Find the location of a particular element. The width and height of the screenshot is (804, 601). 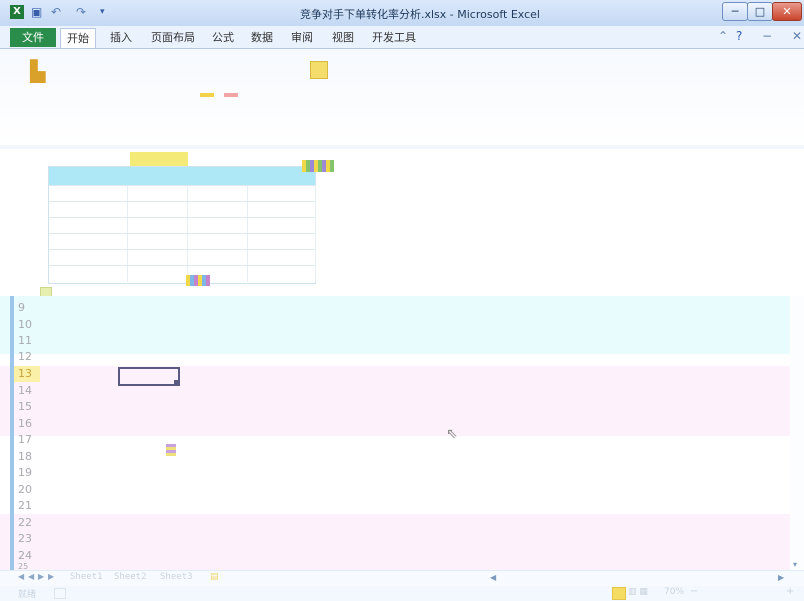

page-layout-view-icon: ▥ ▦ is located at coordinates (638, 592).